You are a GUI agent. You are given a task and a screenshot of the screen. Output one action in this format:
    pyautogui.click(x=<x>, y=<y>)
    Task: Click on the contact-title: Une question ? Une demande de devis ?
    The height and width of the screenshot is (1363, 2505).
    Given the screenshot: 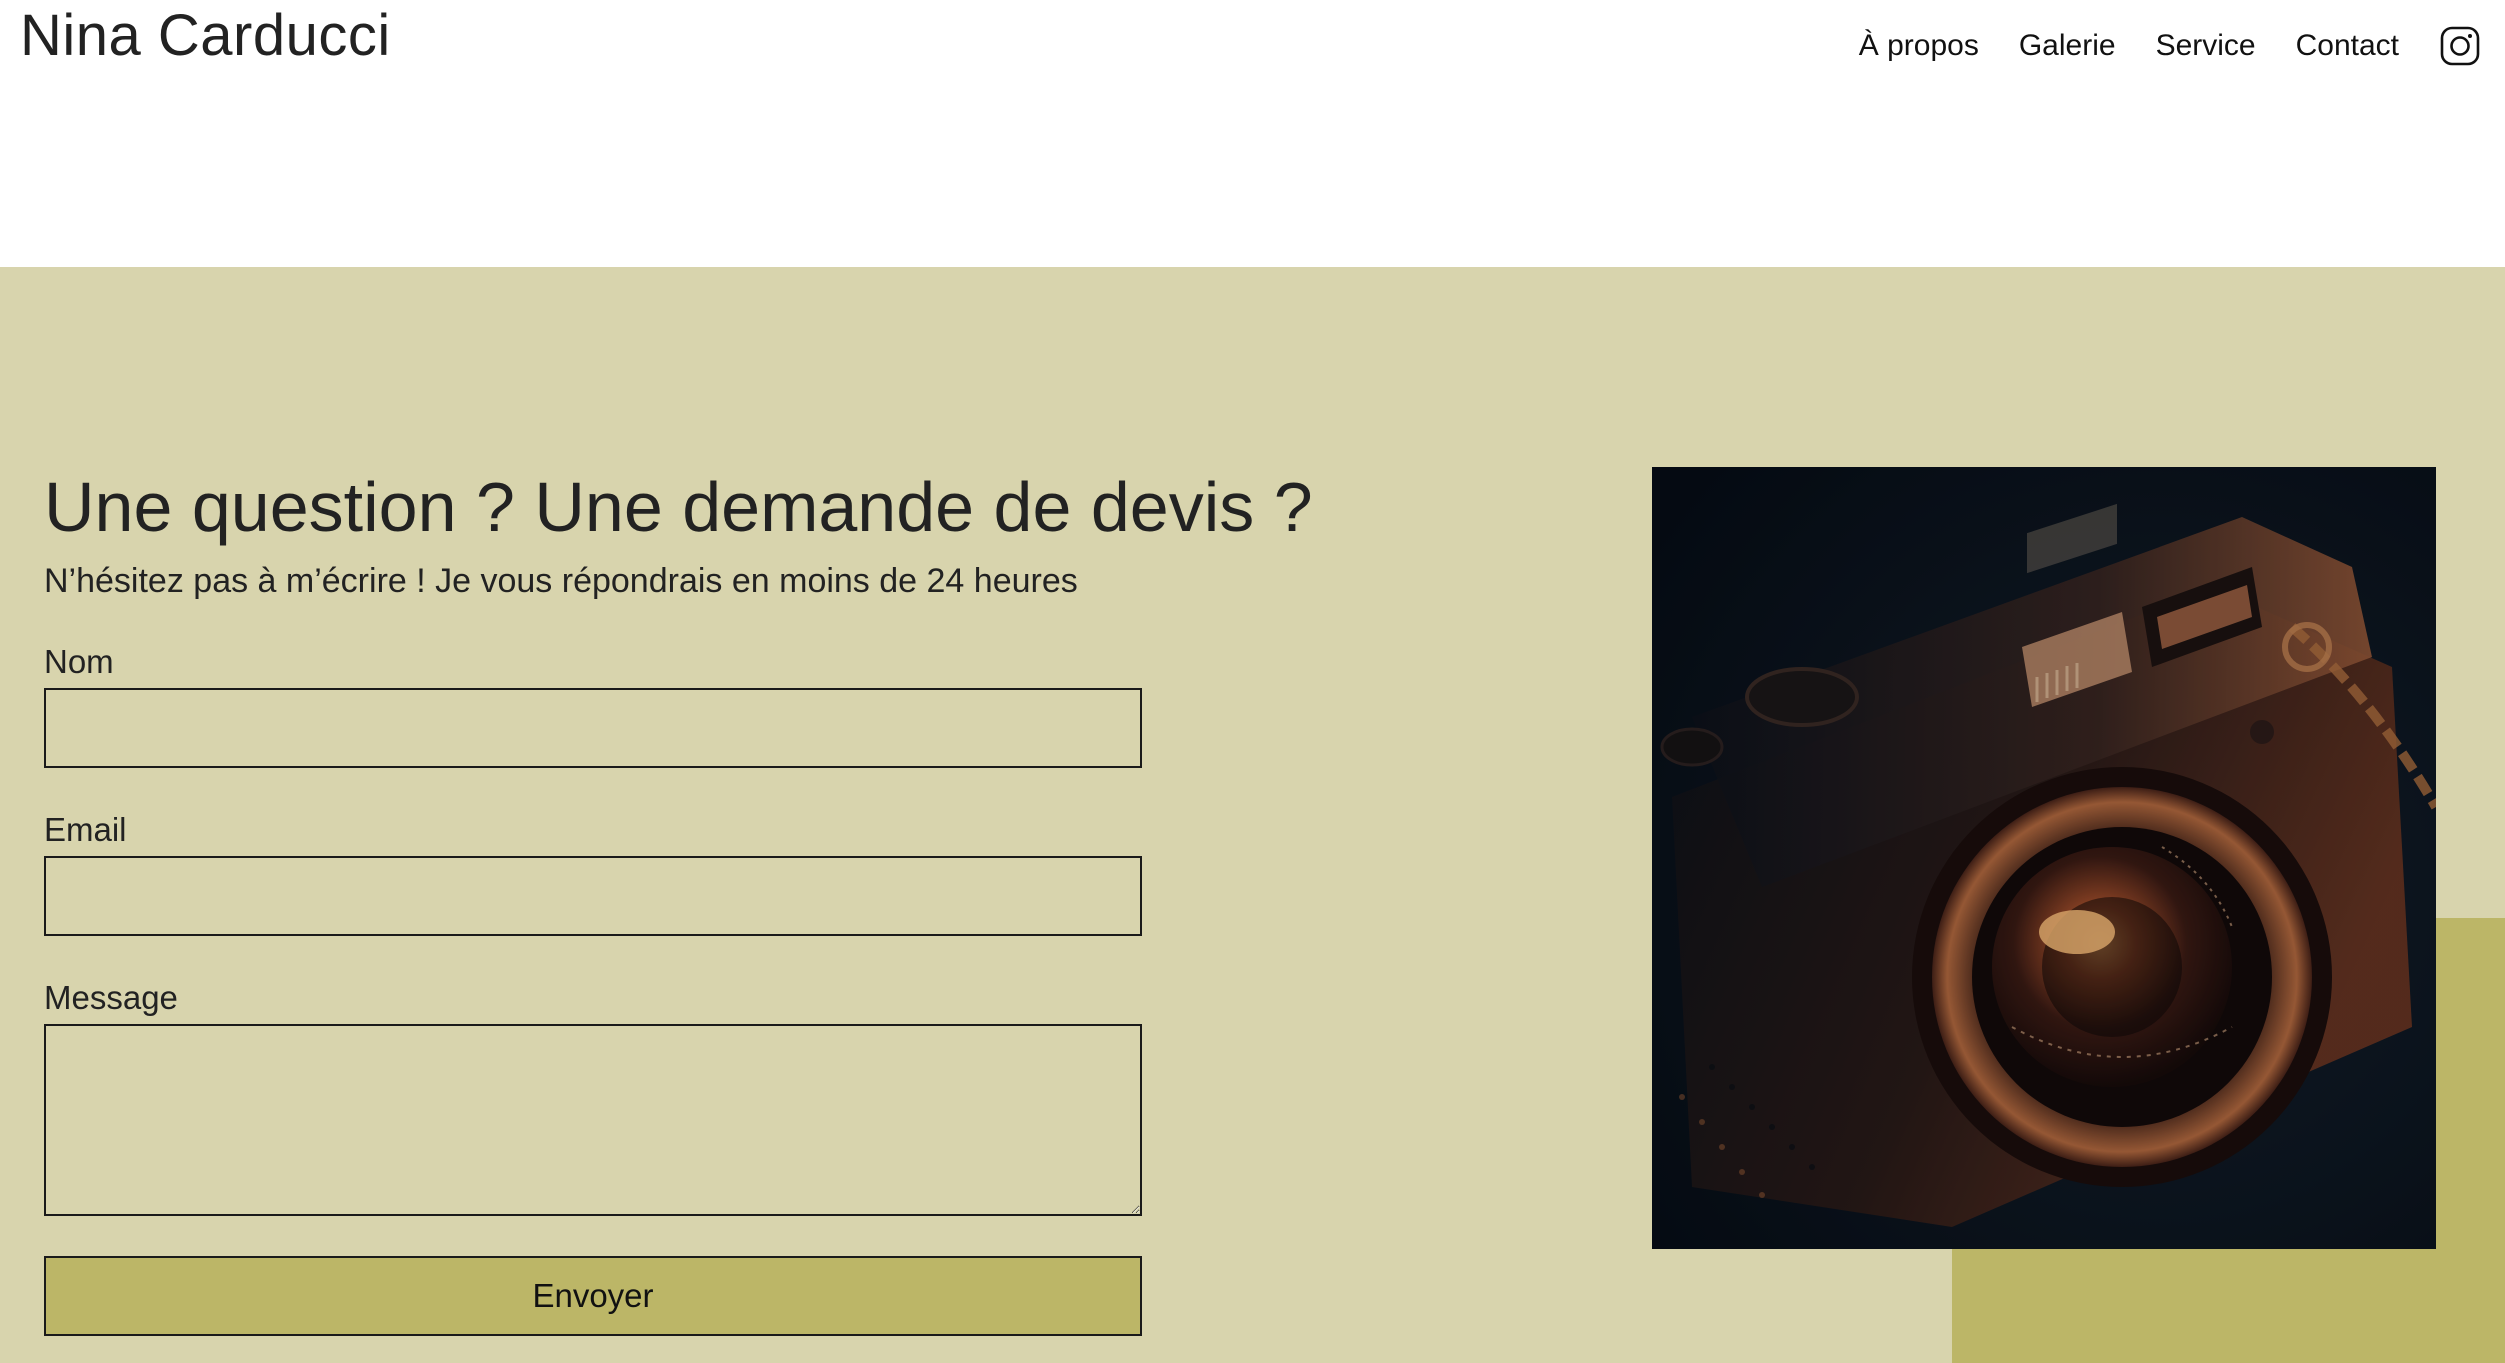 What is the action you would take?
    pyautogui.click(x=678, y=507)
    